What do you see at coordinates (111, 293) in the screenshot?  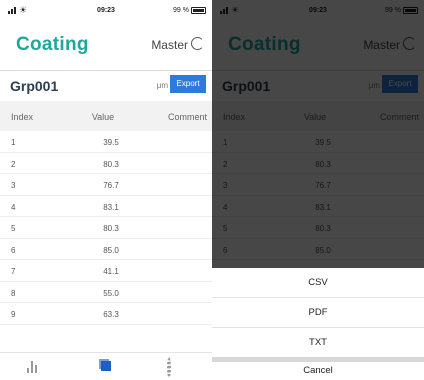 I see `row-value: 55.0` at bounding box center [111, 293].